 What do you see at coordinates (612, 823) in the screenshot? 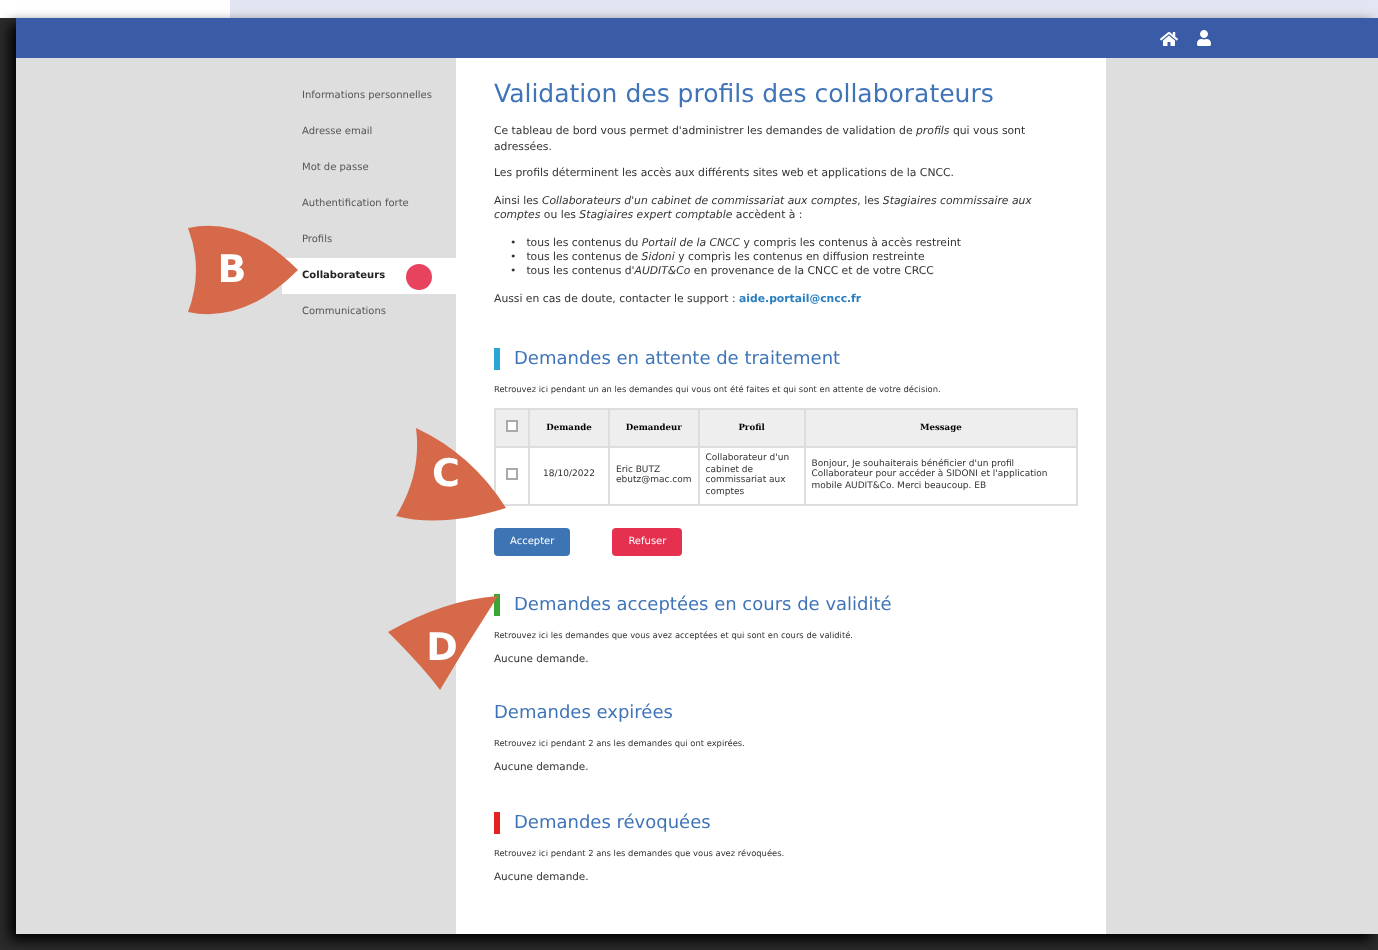
I see `section-title: Demandes révoquées` at bounding box center [612, 823].